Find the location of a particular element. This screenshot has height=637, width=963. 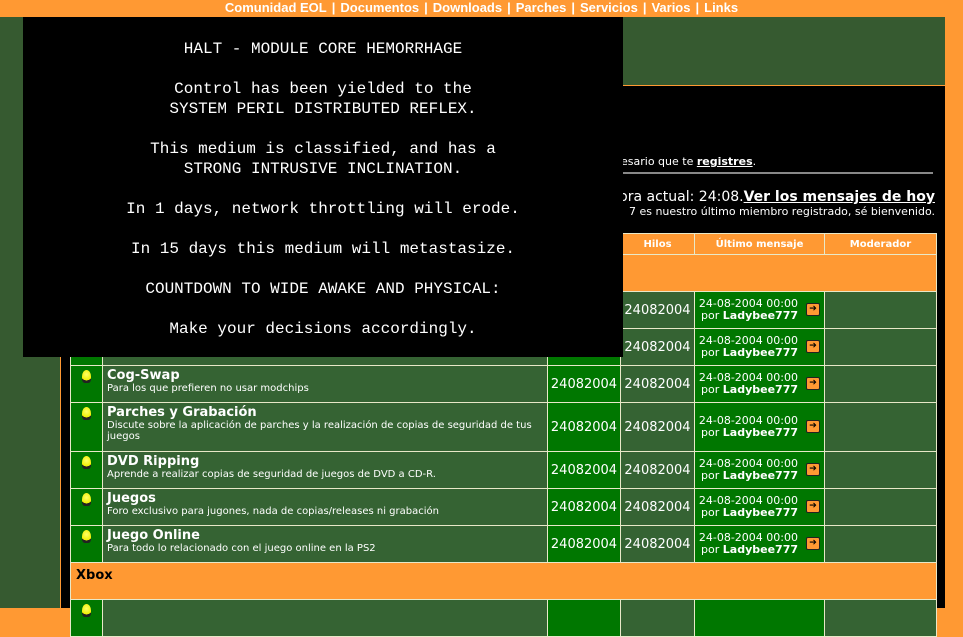

todays-posts-link: Ver los mensajes de hoy is located at coordinates (839, 197).